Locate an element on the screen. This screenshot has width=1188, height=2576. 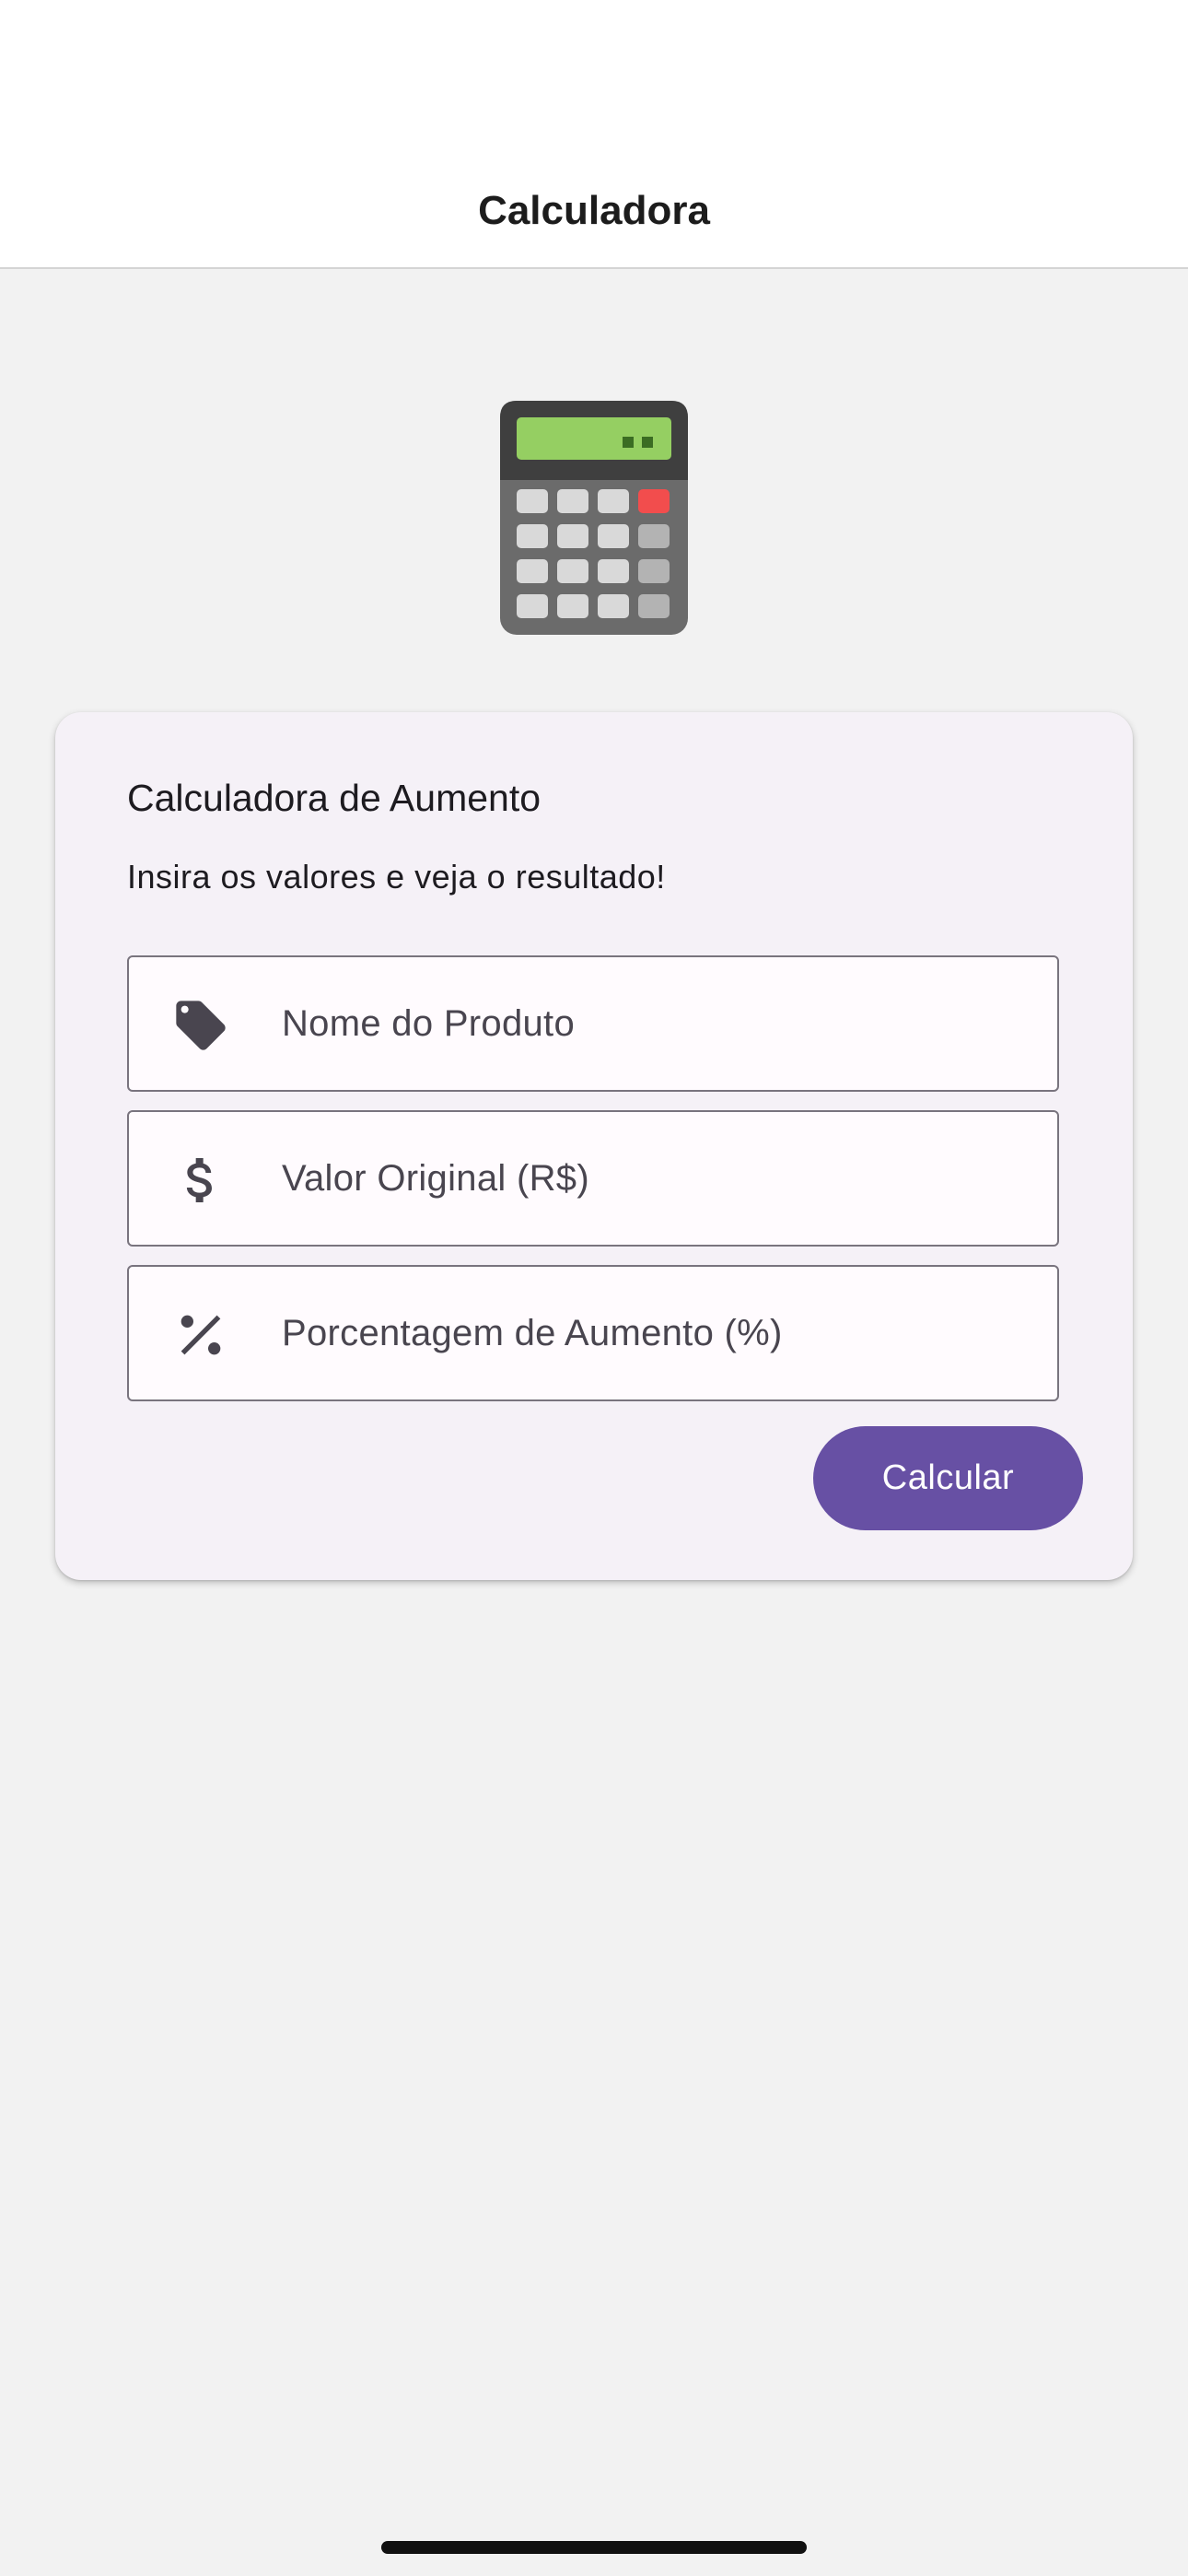
increase-percentage-placeholder: Porcentagem de Aumento (%) is located at coordinates (532, 1333).